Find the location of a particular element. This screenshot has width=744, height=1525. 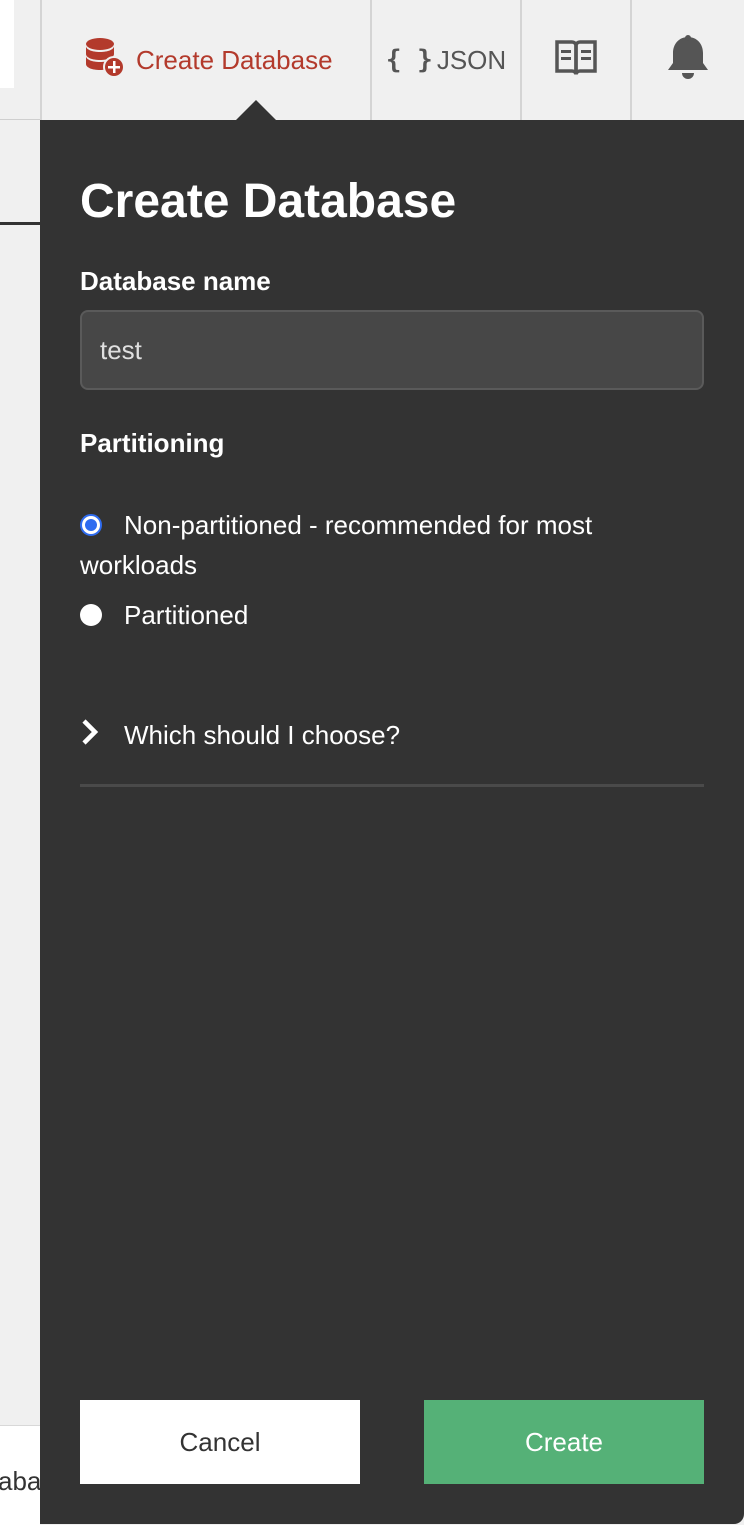

chevron-right-icon is located at coordinates (102, 735).